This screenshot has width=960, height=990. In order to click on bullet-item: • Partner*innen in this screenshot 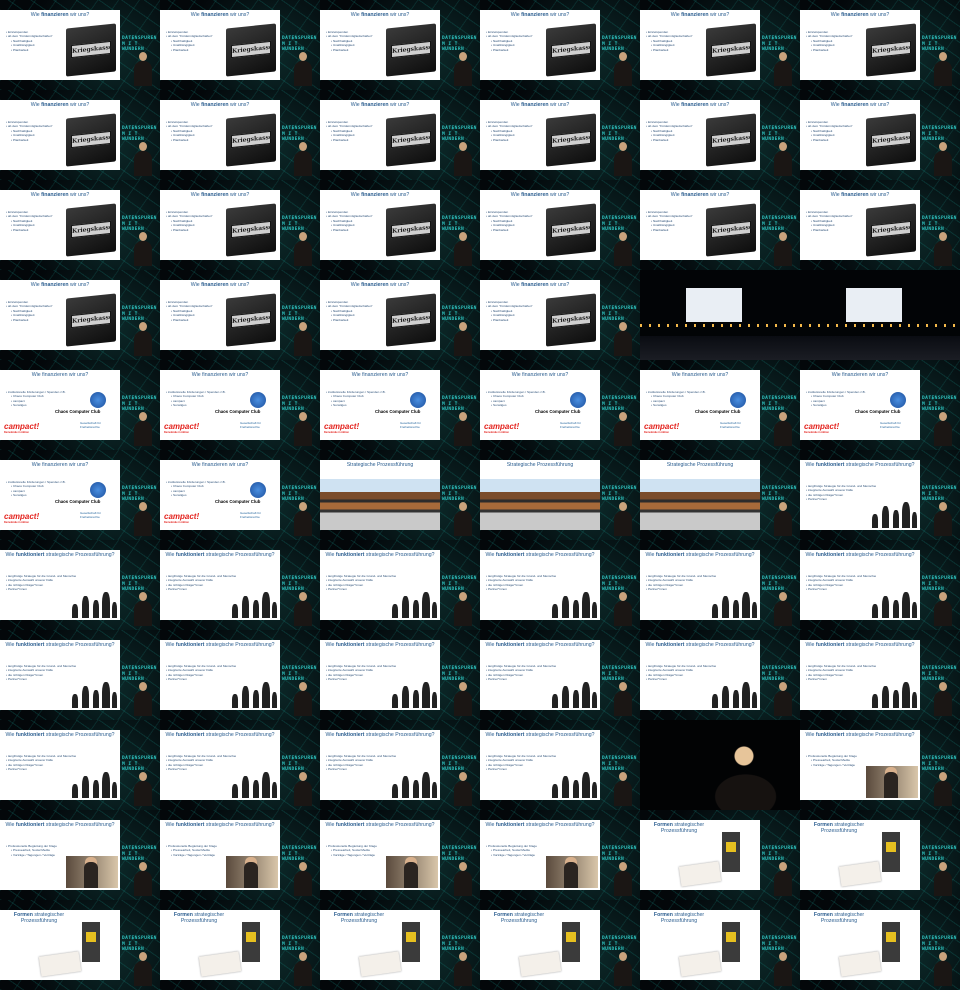, I will do `click(336, 589)`.